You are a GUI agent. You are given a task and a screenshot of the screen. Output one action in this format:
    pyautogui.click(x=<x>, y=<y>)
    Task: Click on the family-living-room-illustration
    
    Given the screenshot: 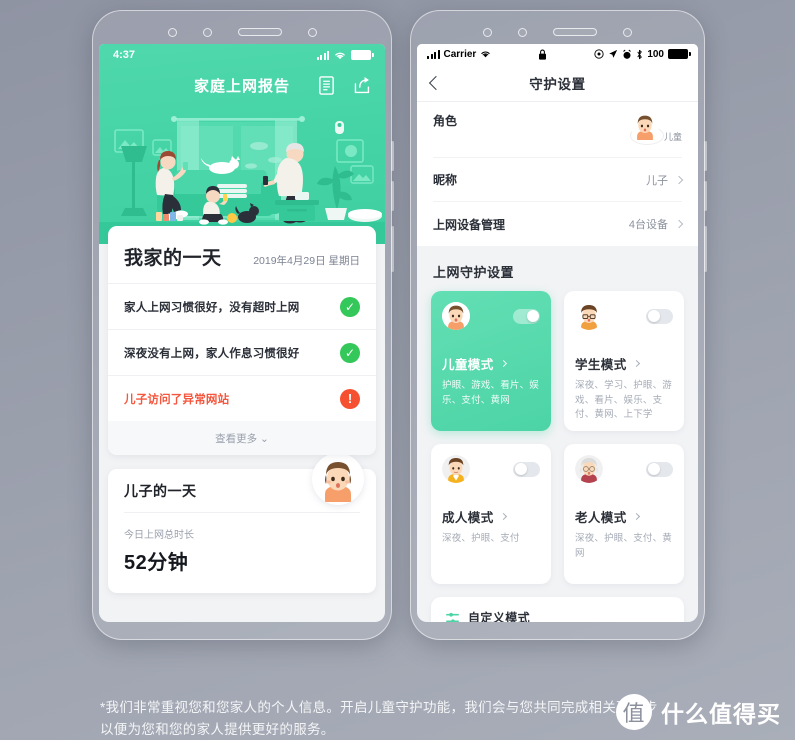 What is the action you would take?
    pyautogui.click(x=242, y=180)
    